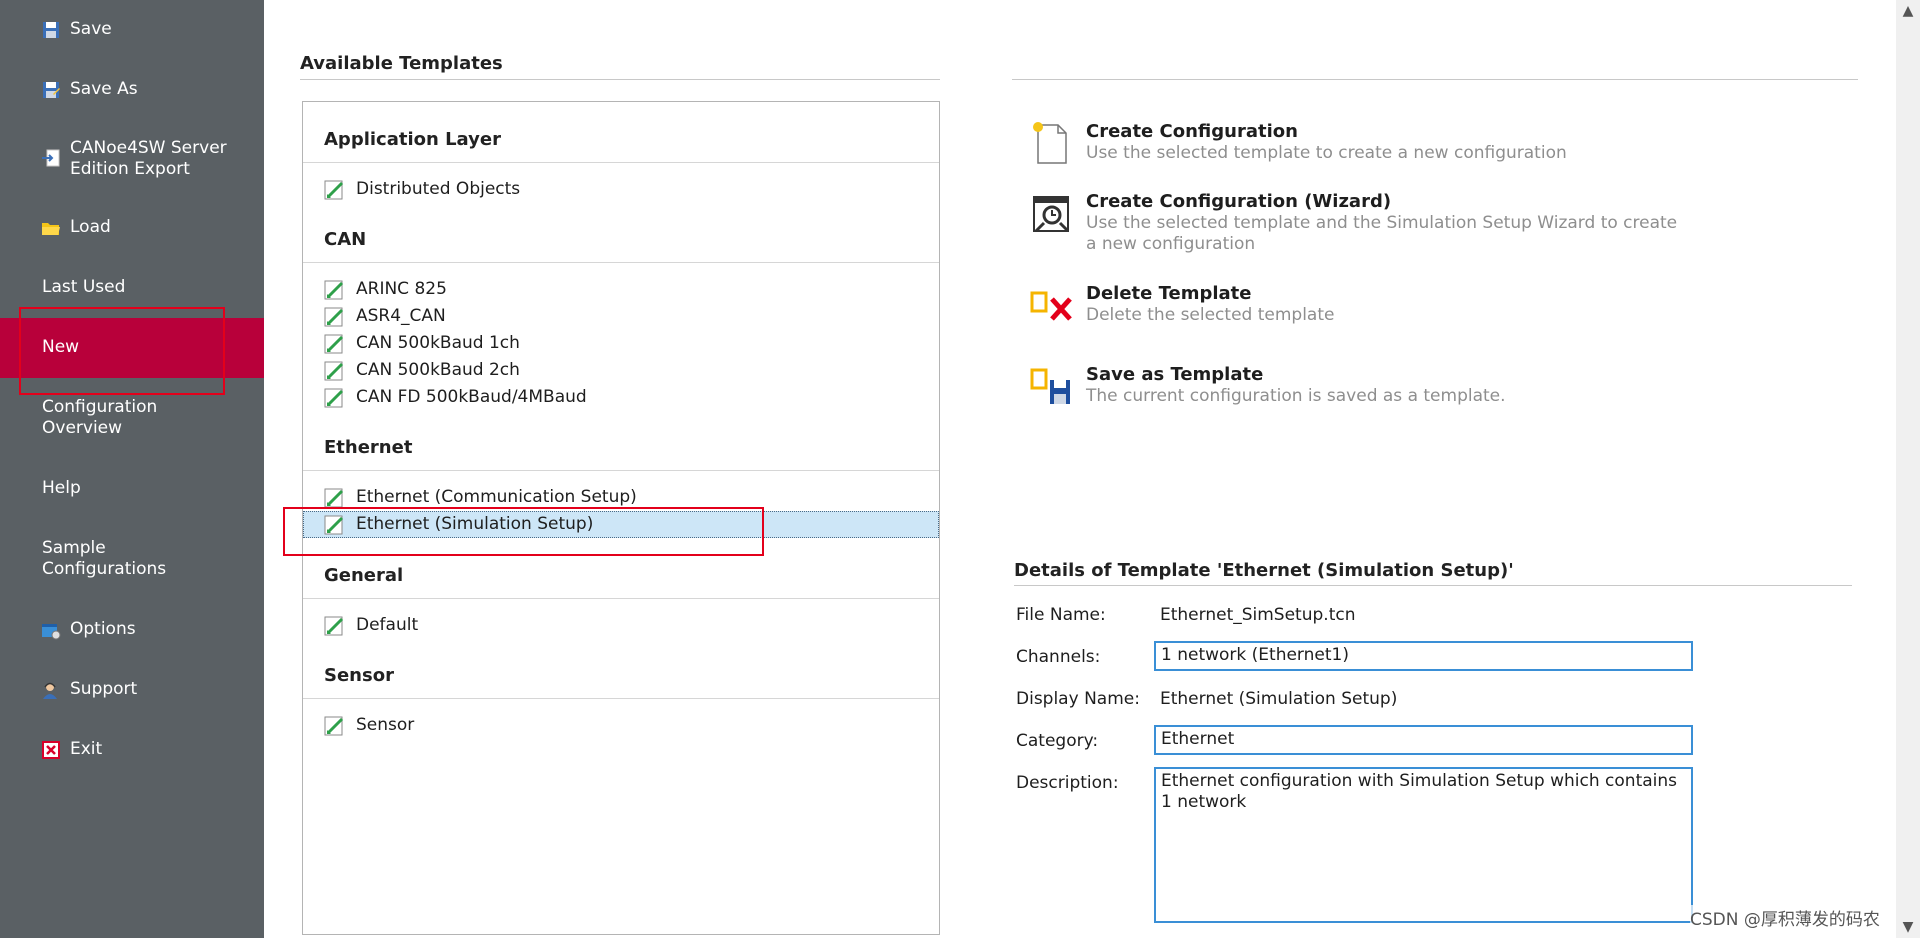 The width and height of the screenshot is (1920, 938). Describe the element at coordinates (132, 31) in the screenshot. I see `sidebar-item-save: Save` at that location.